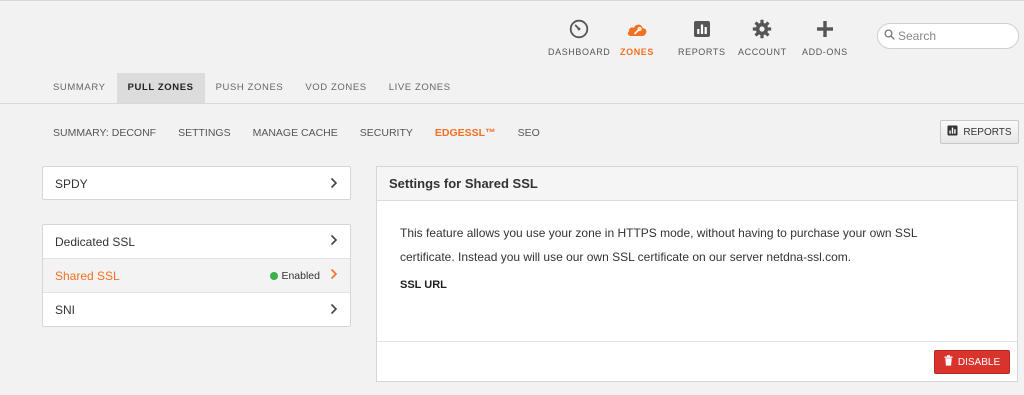 This screenshot has width=1024, height=395. What do you see at coordinates (825, 52) in the screenshot?
I see `nav-addons-label: ADD-ONS` at bounding box center [825, 52].